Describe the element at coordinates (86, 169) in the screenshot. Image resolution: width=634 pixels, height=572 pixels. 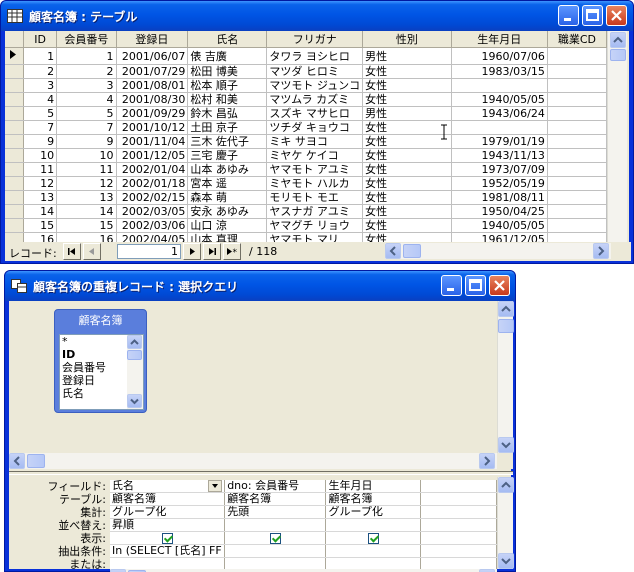
I see `table-cell: 11` at that location.